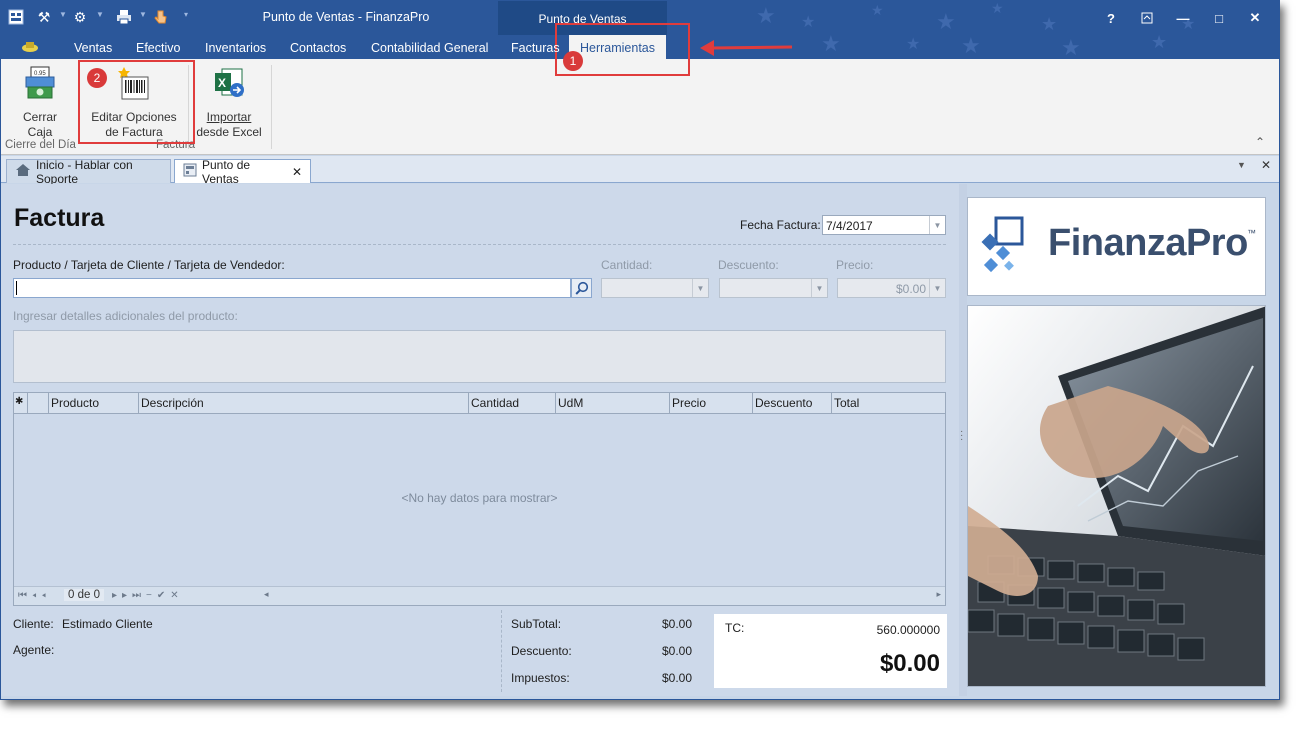 This screenshot has height=730, width=1308. What do you see at coordinates (1183, 18) in the screenshot?
I see `minimize-button: —` at bounding box center [1183, 18].